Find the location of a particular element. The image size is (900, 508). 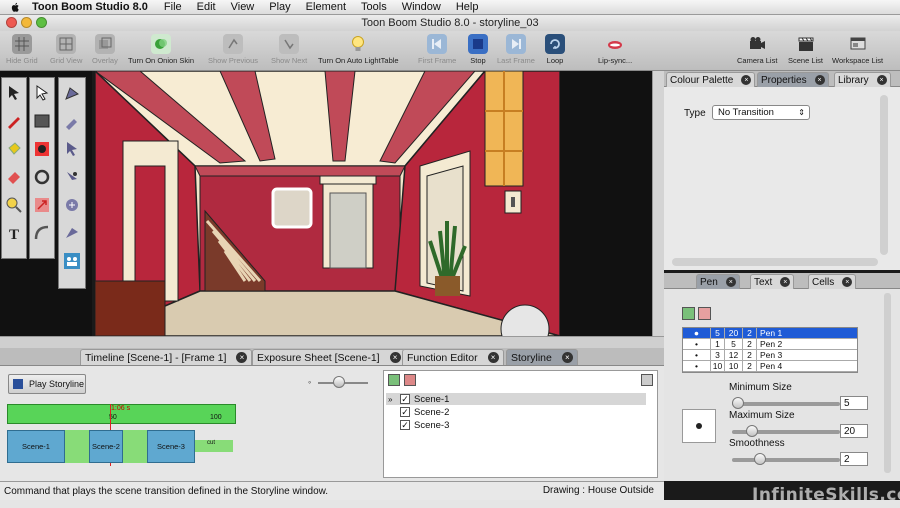

text-tool: T is located at coordinates (14, 233).